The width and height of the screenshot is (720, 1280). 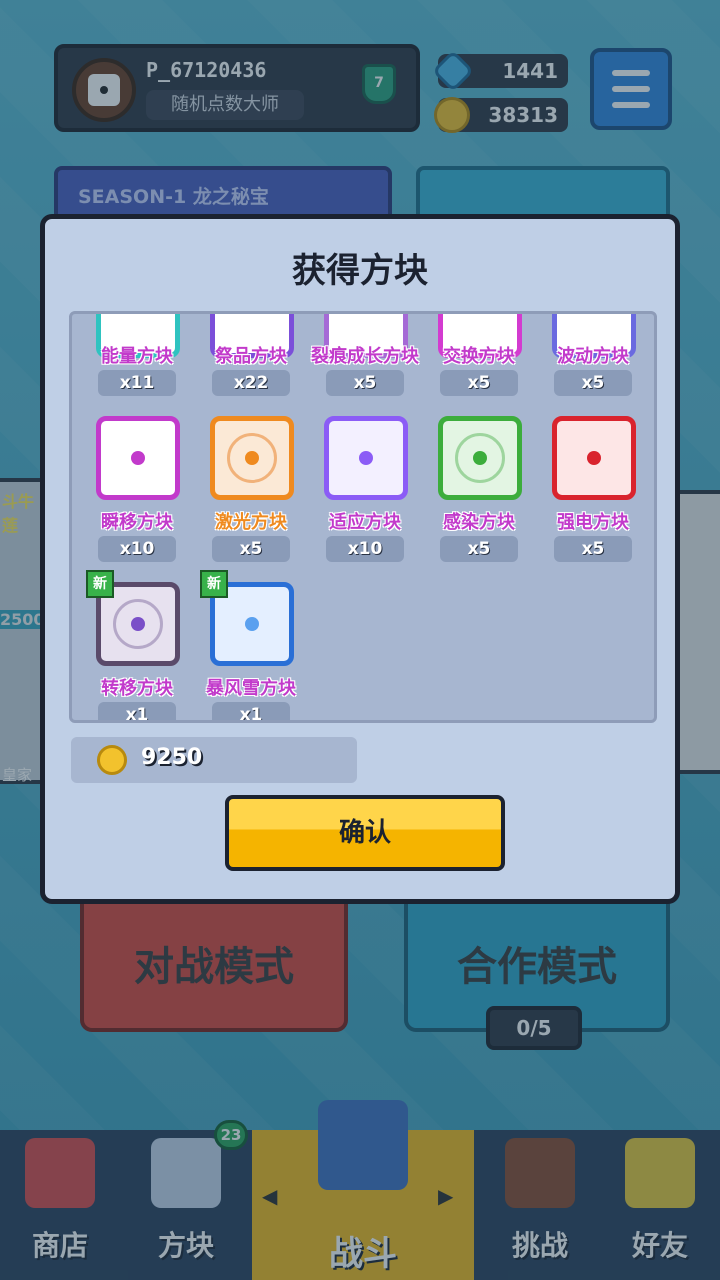 What do you see at coordinates (251, 688) in the screenshot?
I see `reward-name: 暴风雪方块` at bounding box center [251, 688].